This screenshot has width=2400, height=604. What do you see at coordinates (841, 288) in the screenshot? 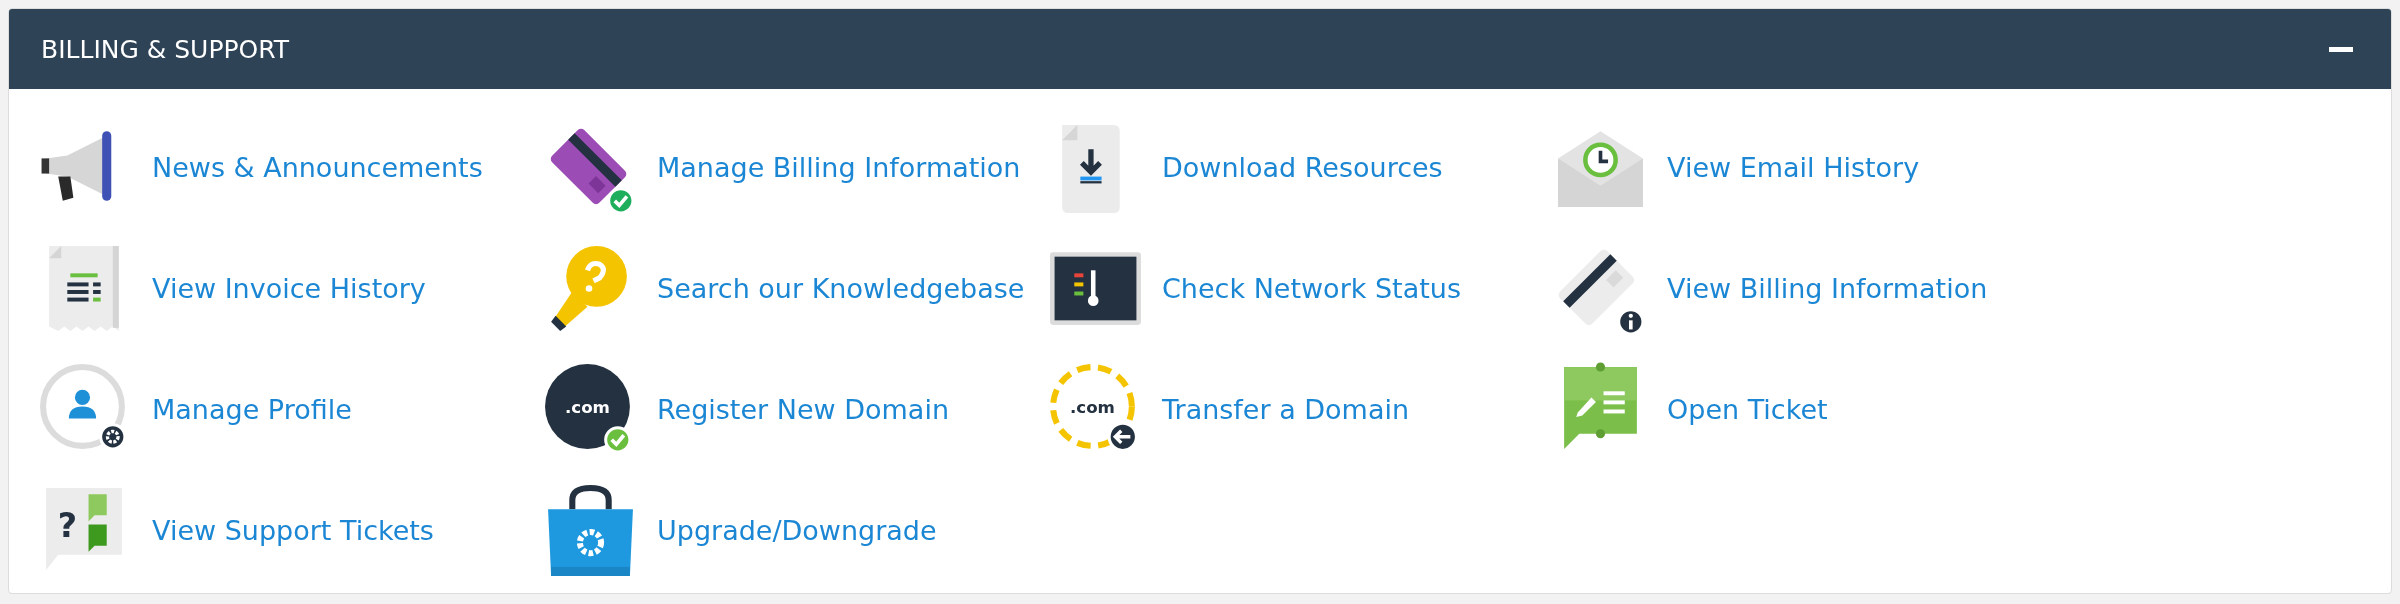
I see `menu-link: Search our Knowledgebase` at bounding box center [841, 288].